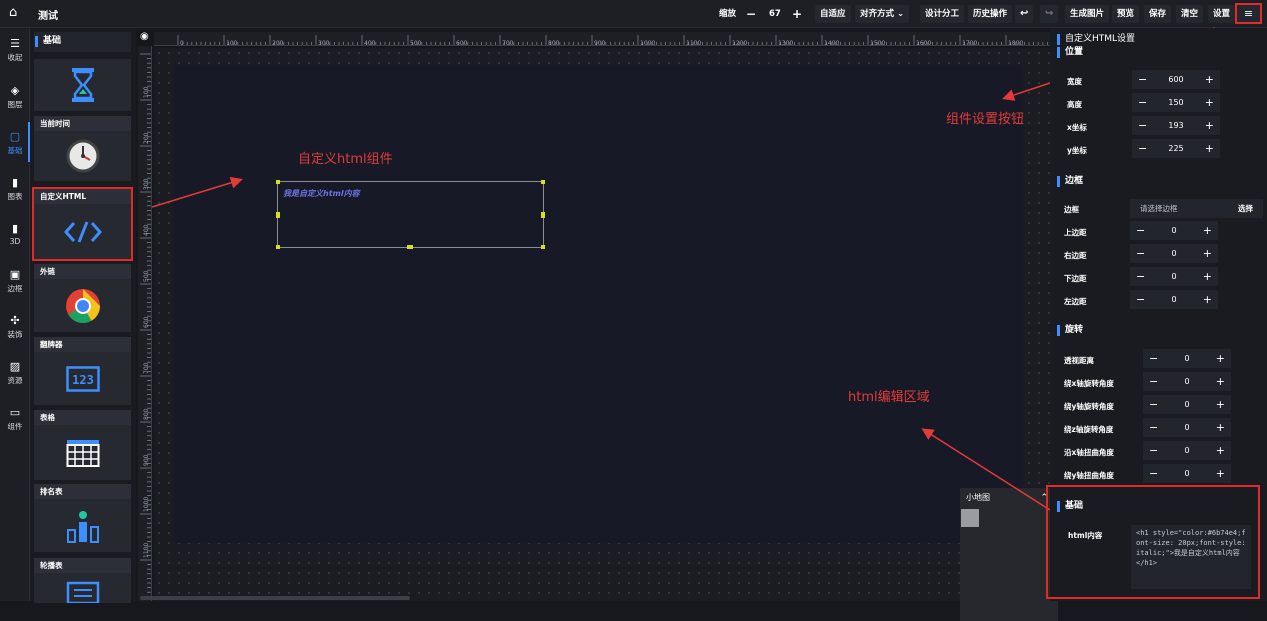  I want to click on skew-y-stepper: −0 +, so click(1187, 473).